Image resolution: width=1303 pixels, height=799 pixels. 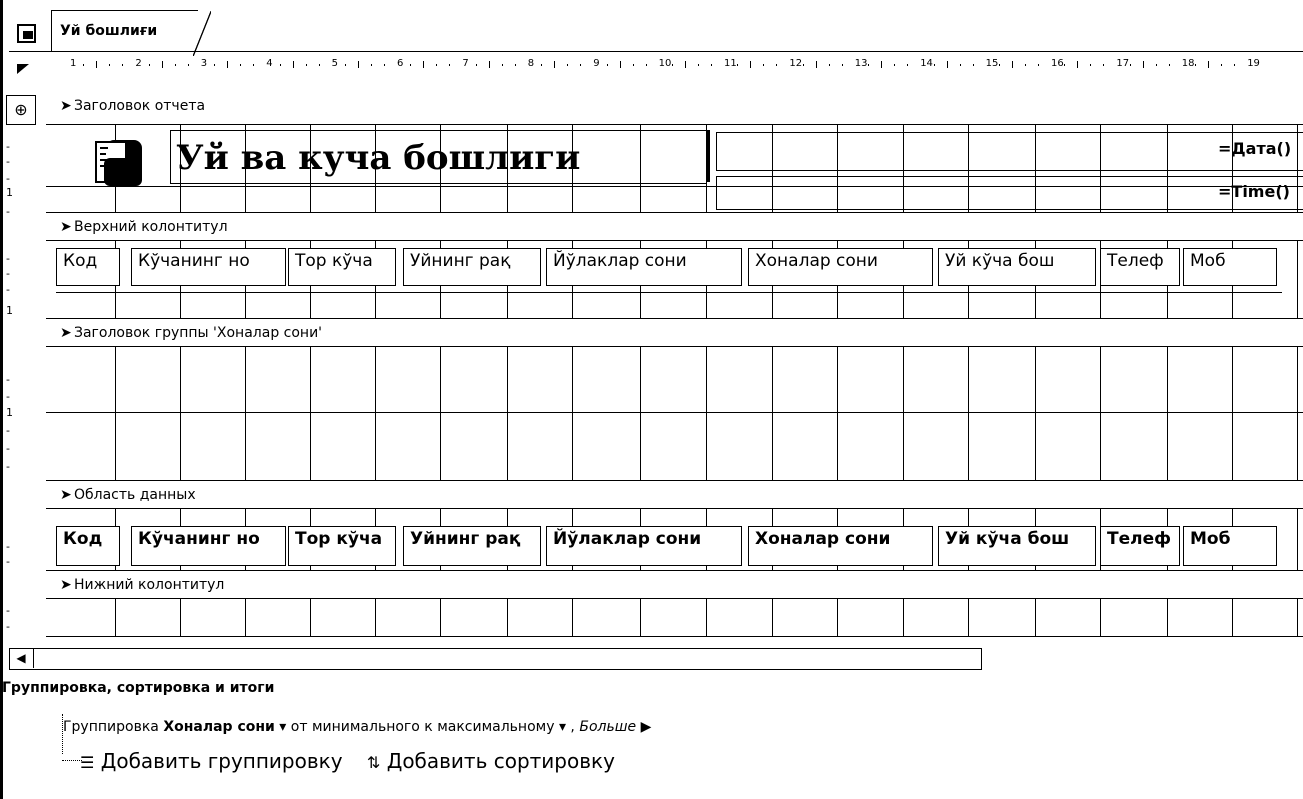 I want to click on ruler-tick-label: 16, so click(x=1057, y=63).